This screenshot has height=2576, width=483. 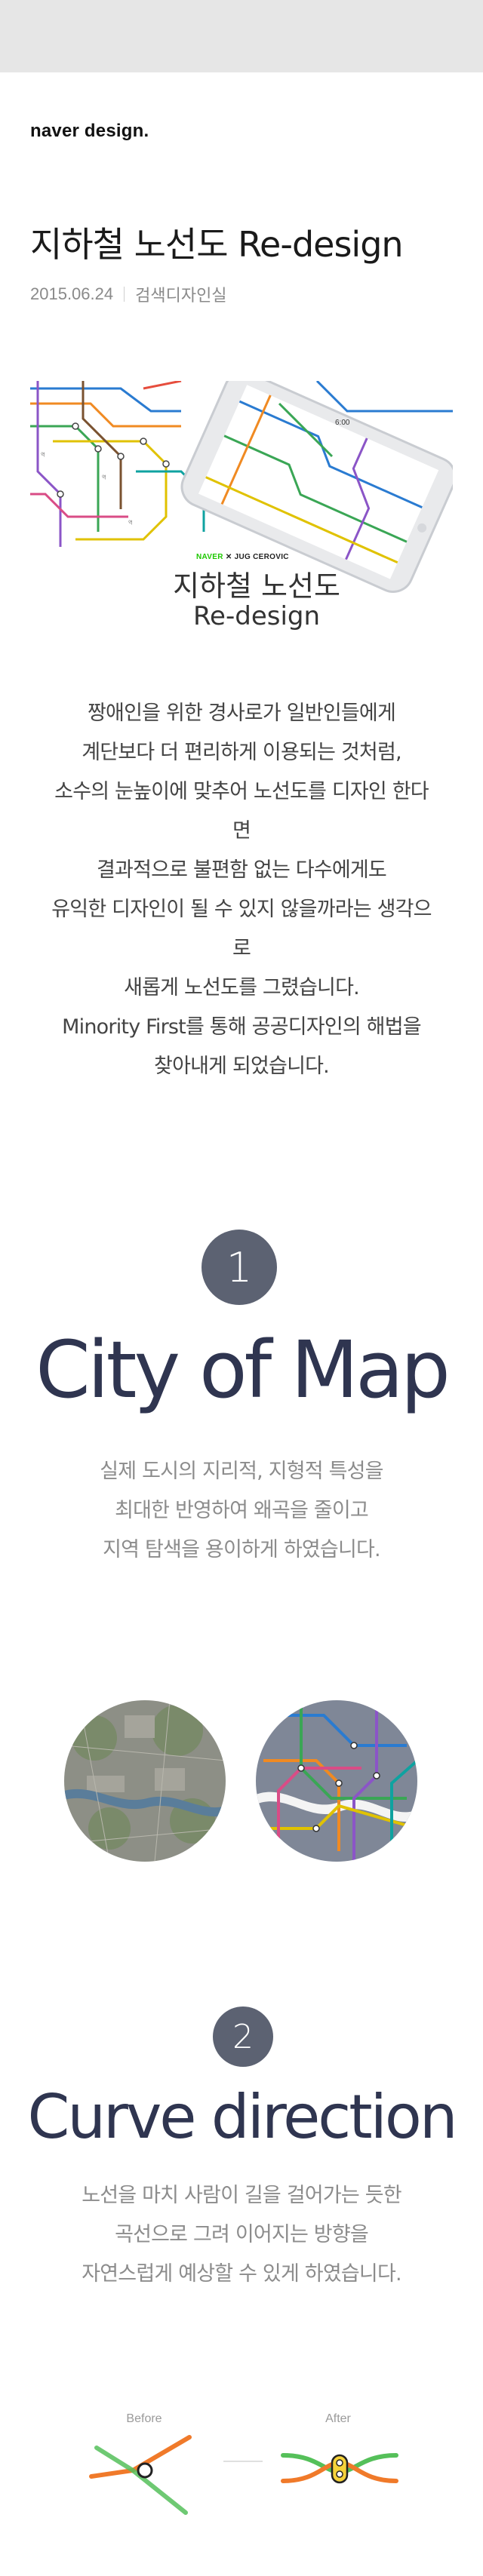 I want to click on intro-line: 유익한 디자인이 될 수 있지 않을까라는 생각으, so click(x=241, y=909).